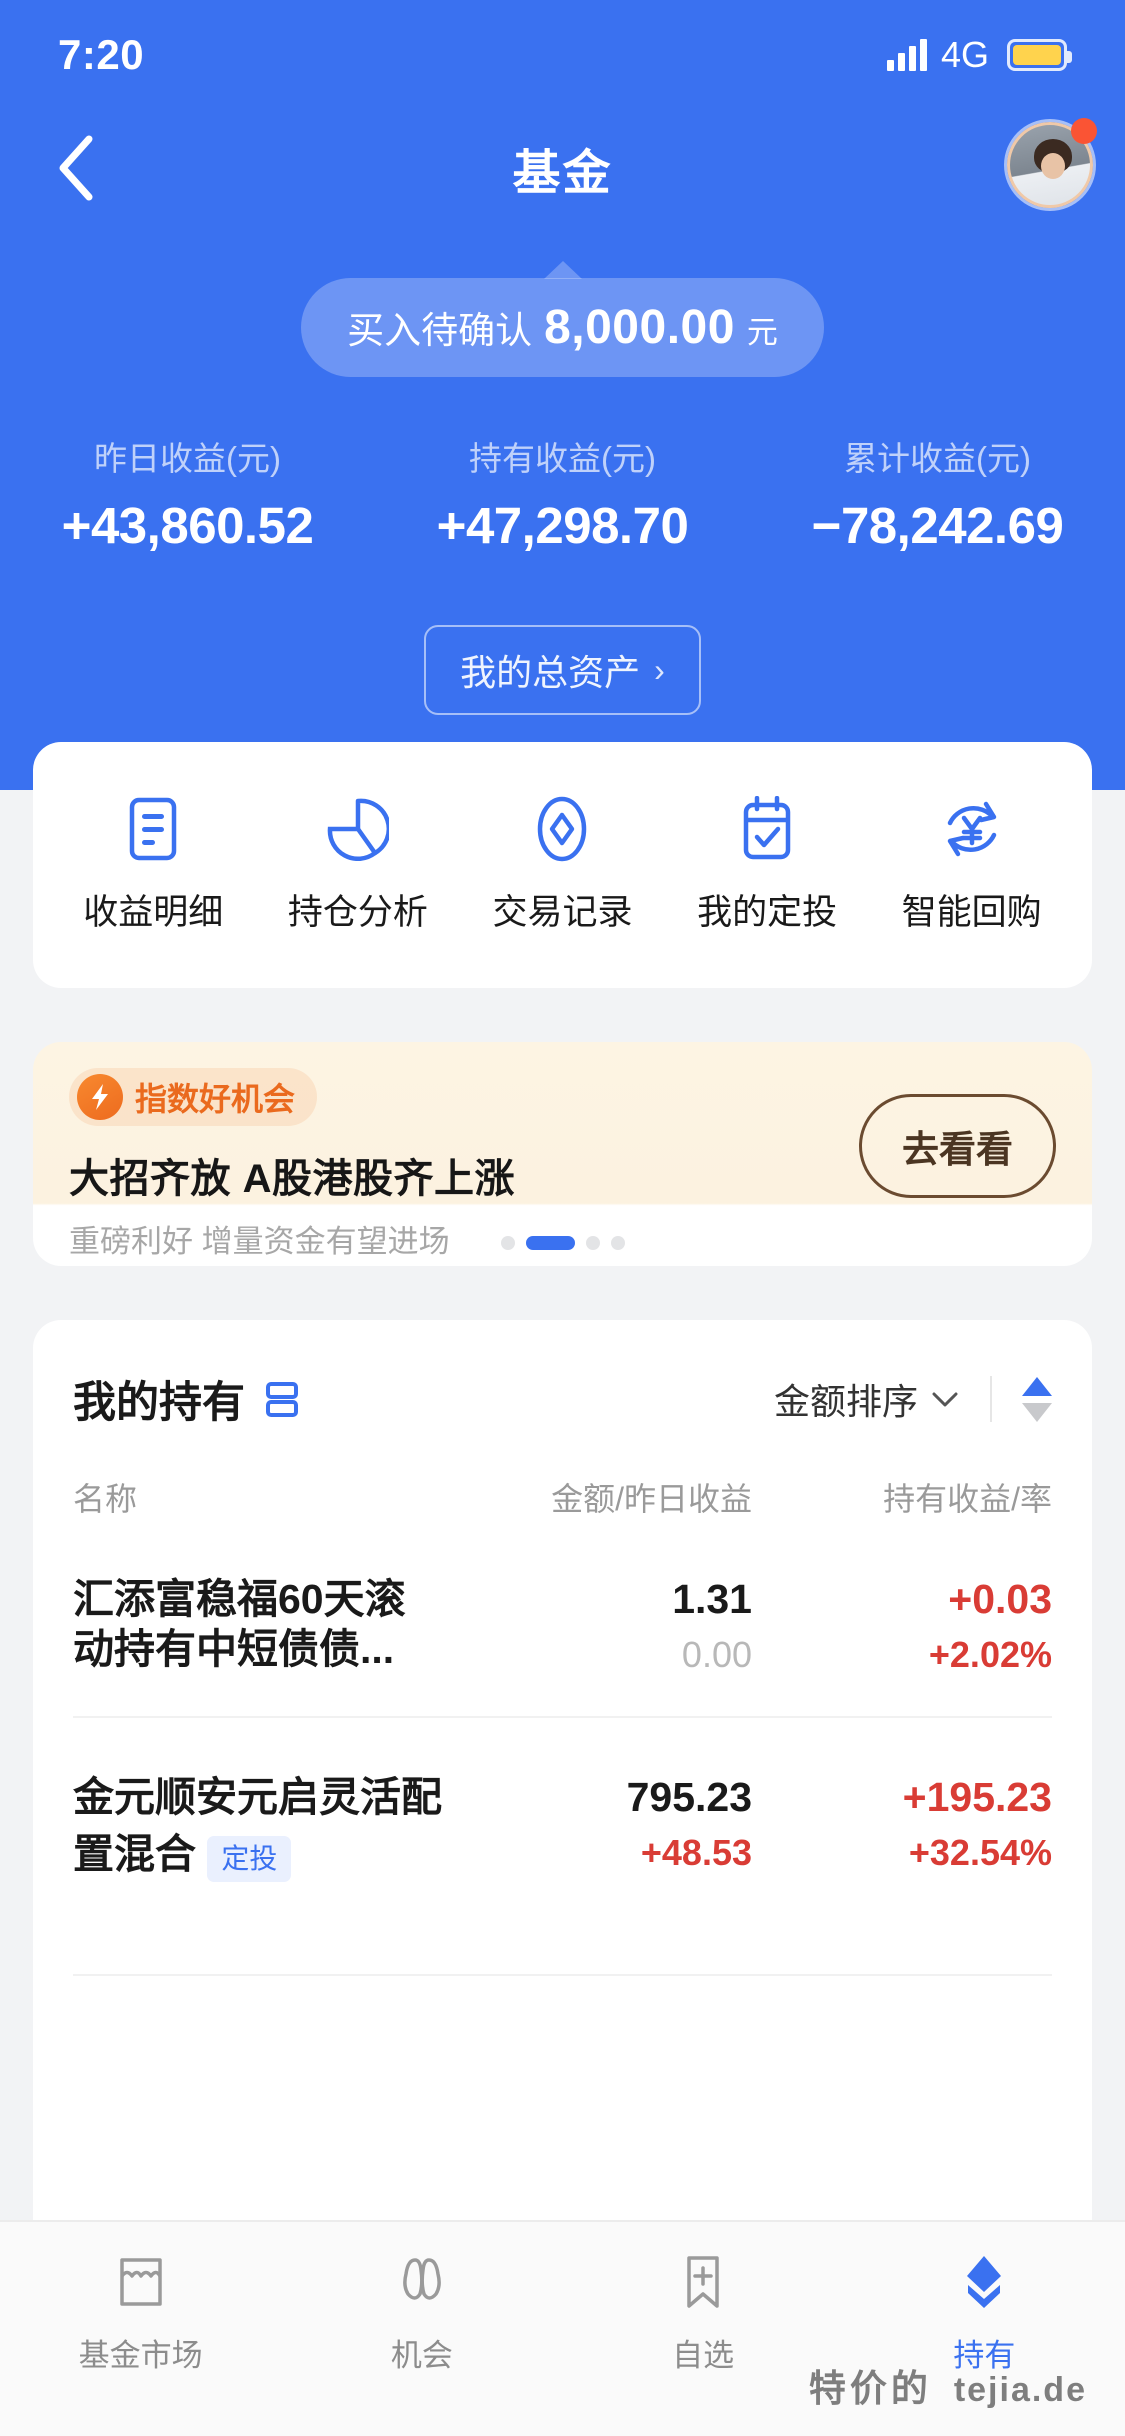  Describe the element at coordinates (870, 2388) in the screenshot. I see `watermark-cn: 特价的` at that location.